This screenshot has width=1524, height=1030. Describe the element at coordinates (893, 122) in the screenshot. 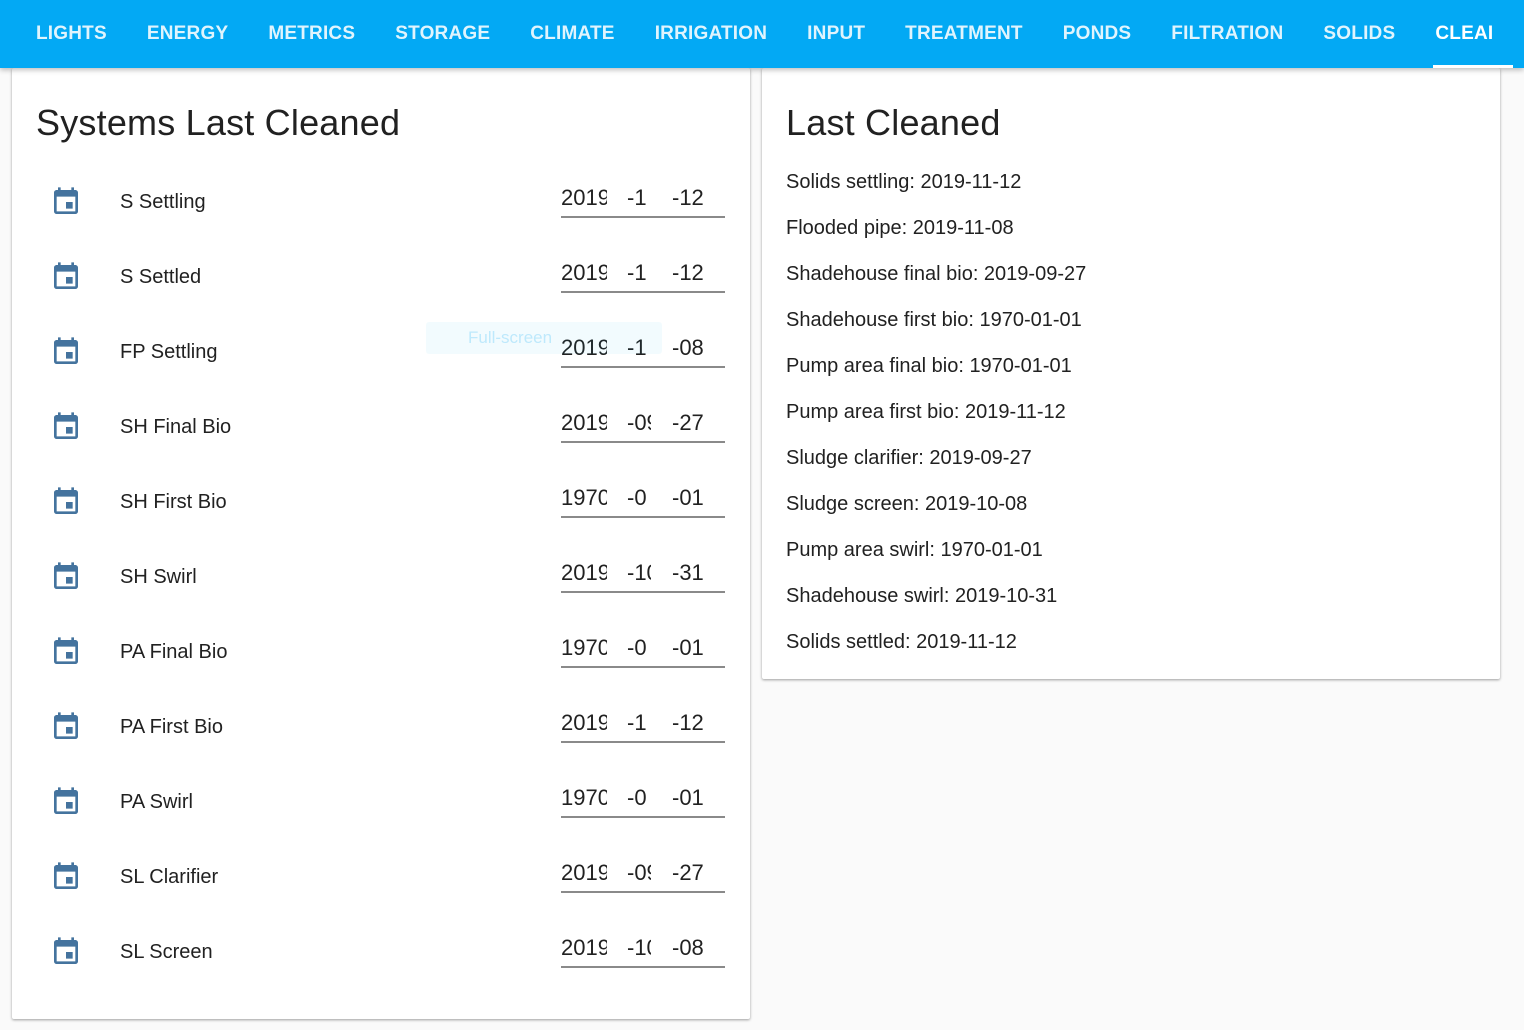

I see `card-title: Last Cleaned` at that location.